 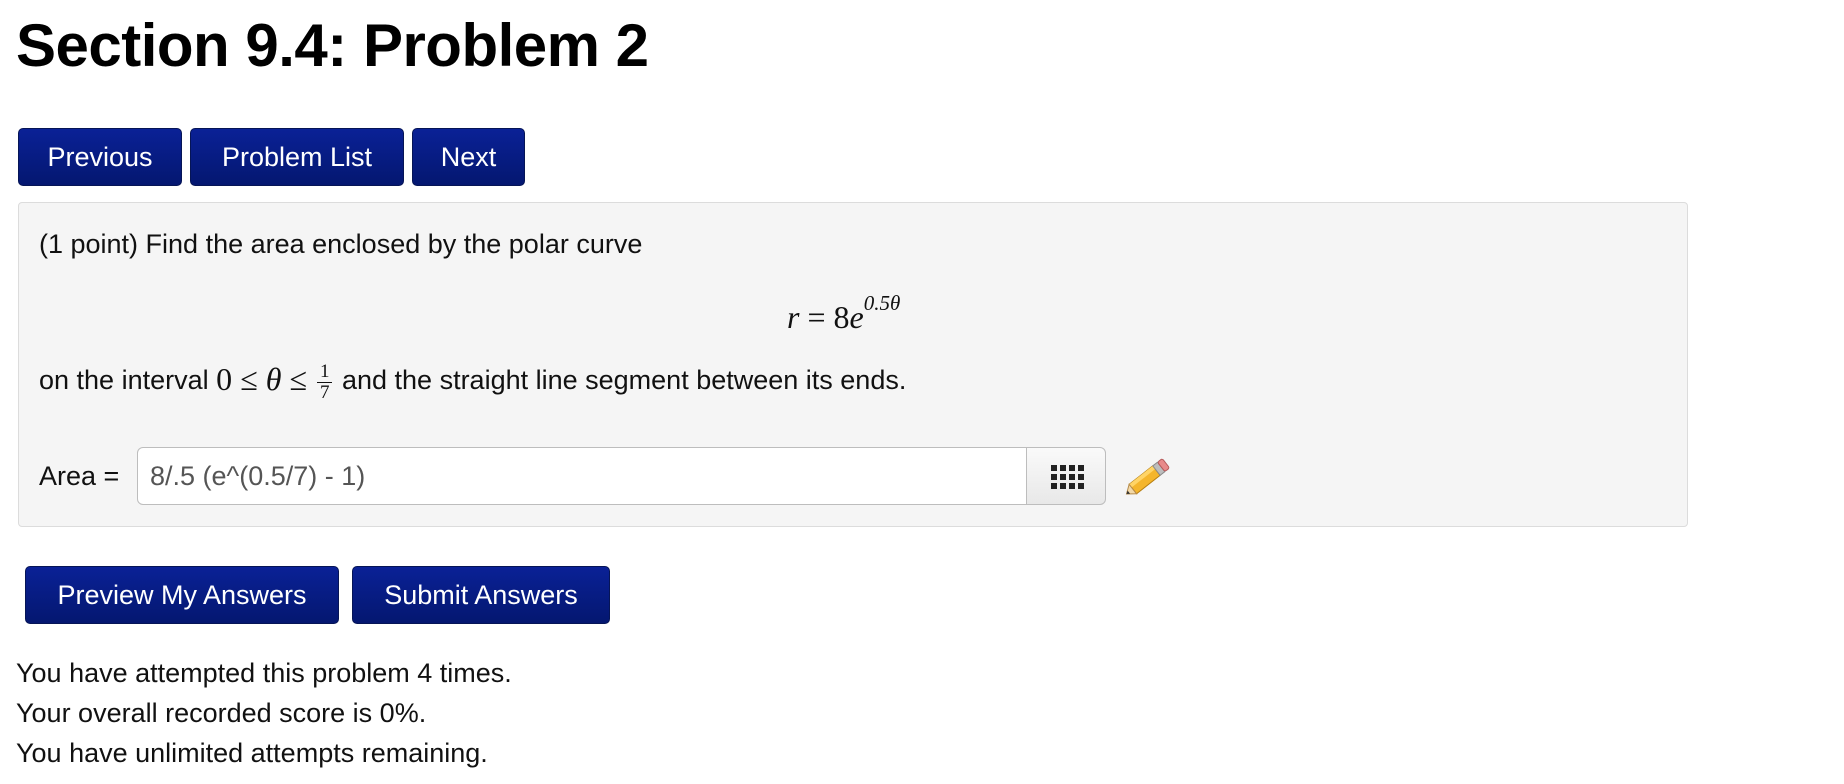 What do you see at coordinates (332, 45) in the screenshot?
I see `page-title: Section 9.4: Problem 2` at bounding box center [332, 45].